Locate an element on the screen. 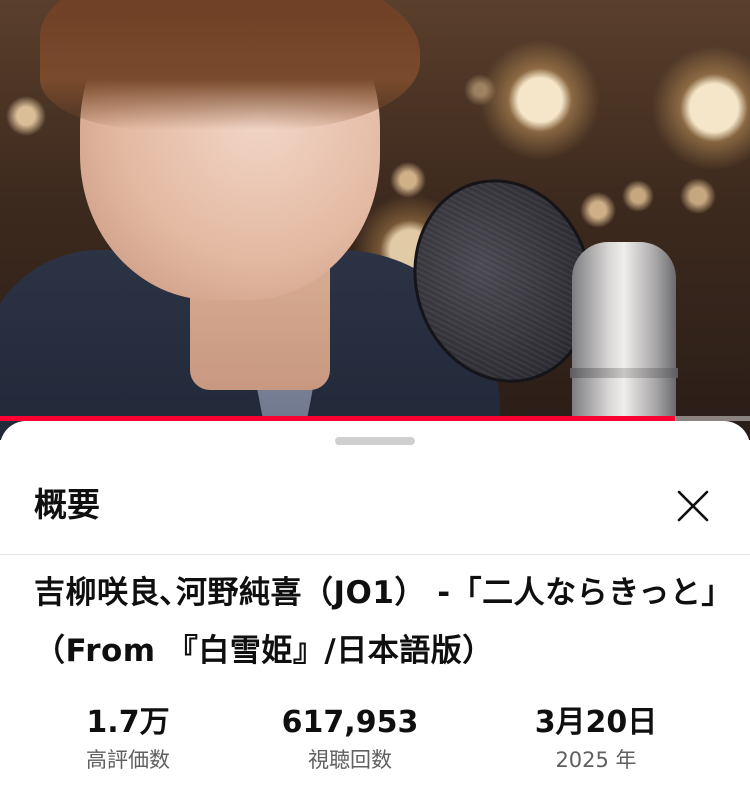  stats-row: 1.7万 高評価数 617,953 視聴回数 3月20日 2025 年 is located at coordinates (375, 743).